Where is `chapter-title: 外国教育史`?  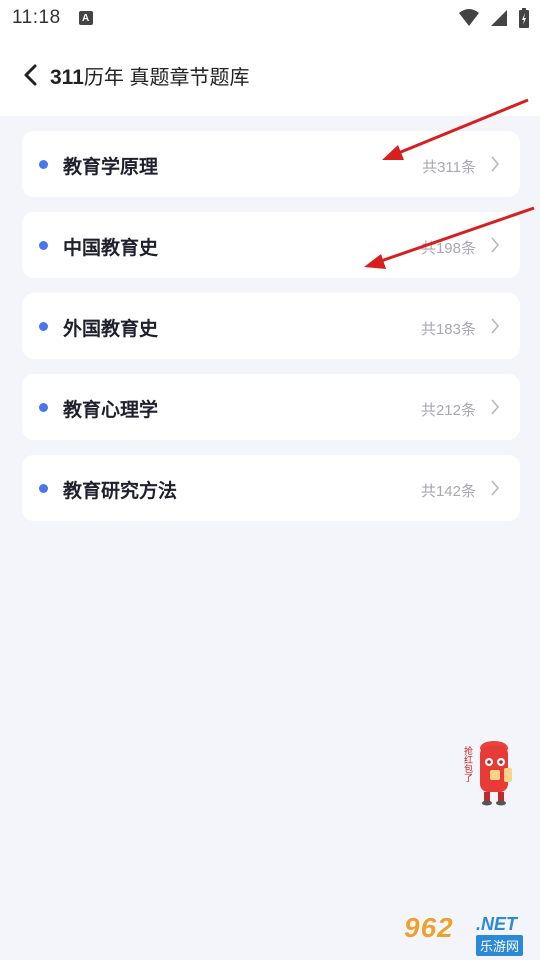
chapter-title: 外国教育史 is located at coordinates (111, 329).